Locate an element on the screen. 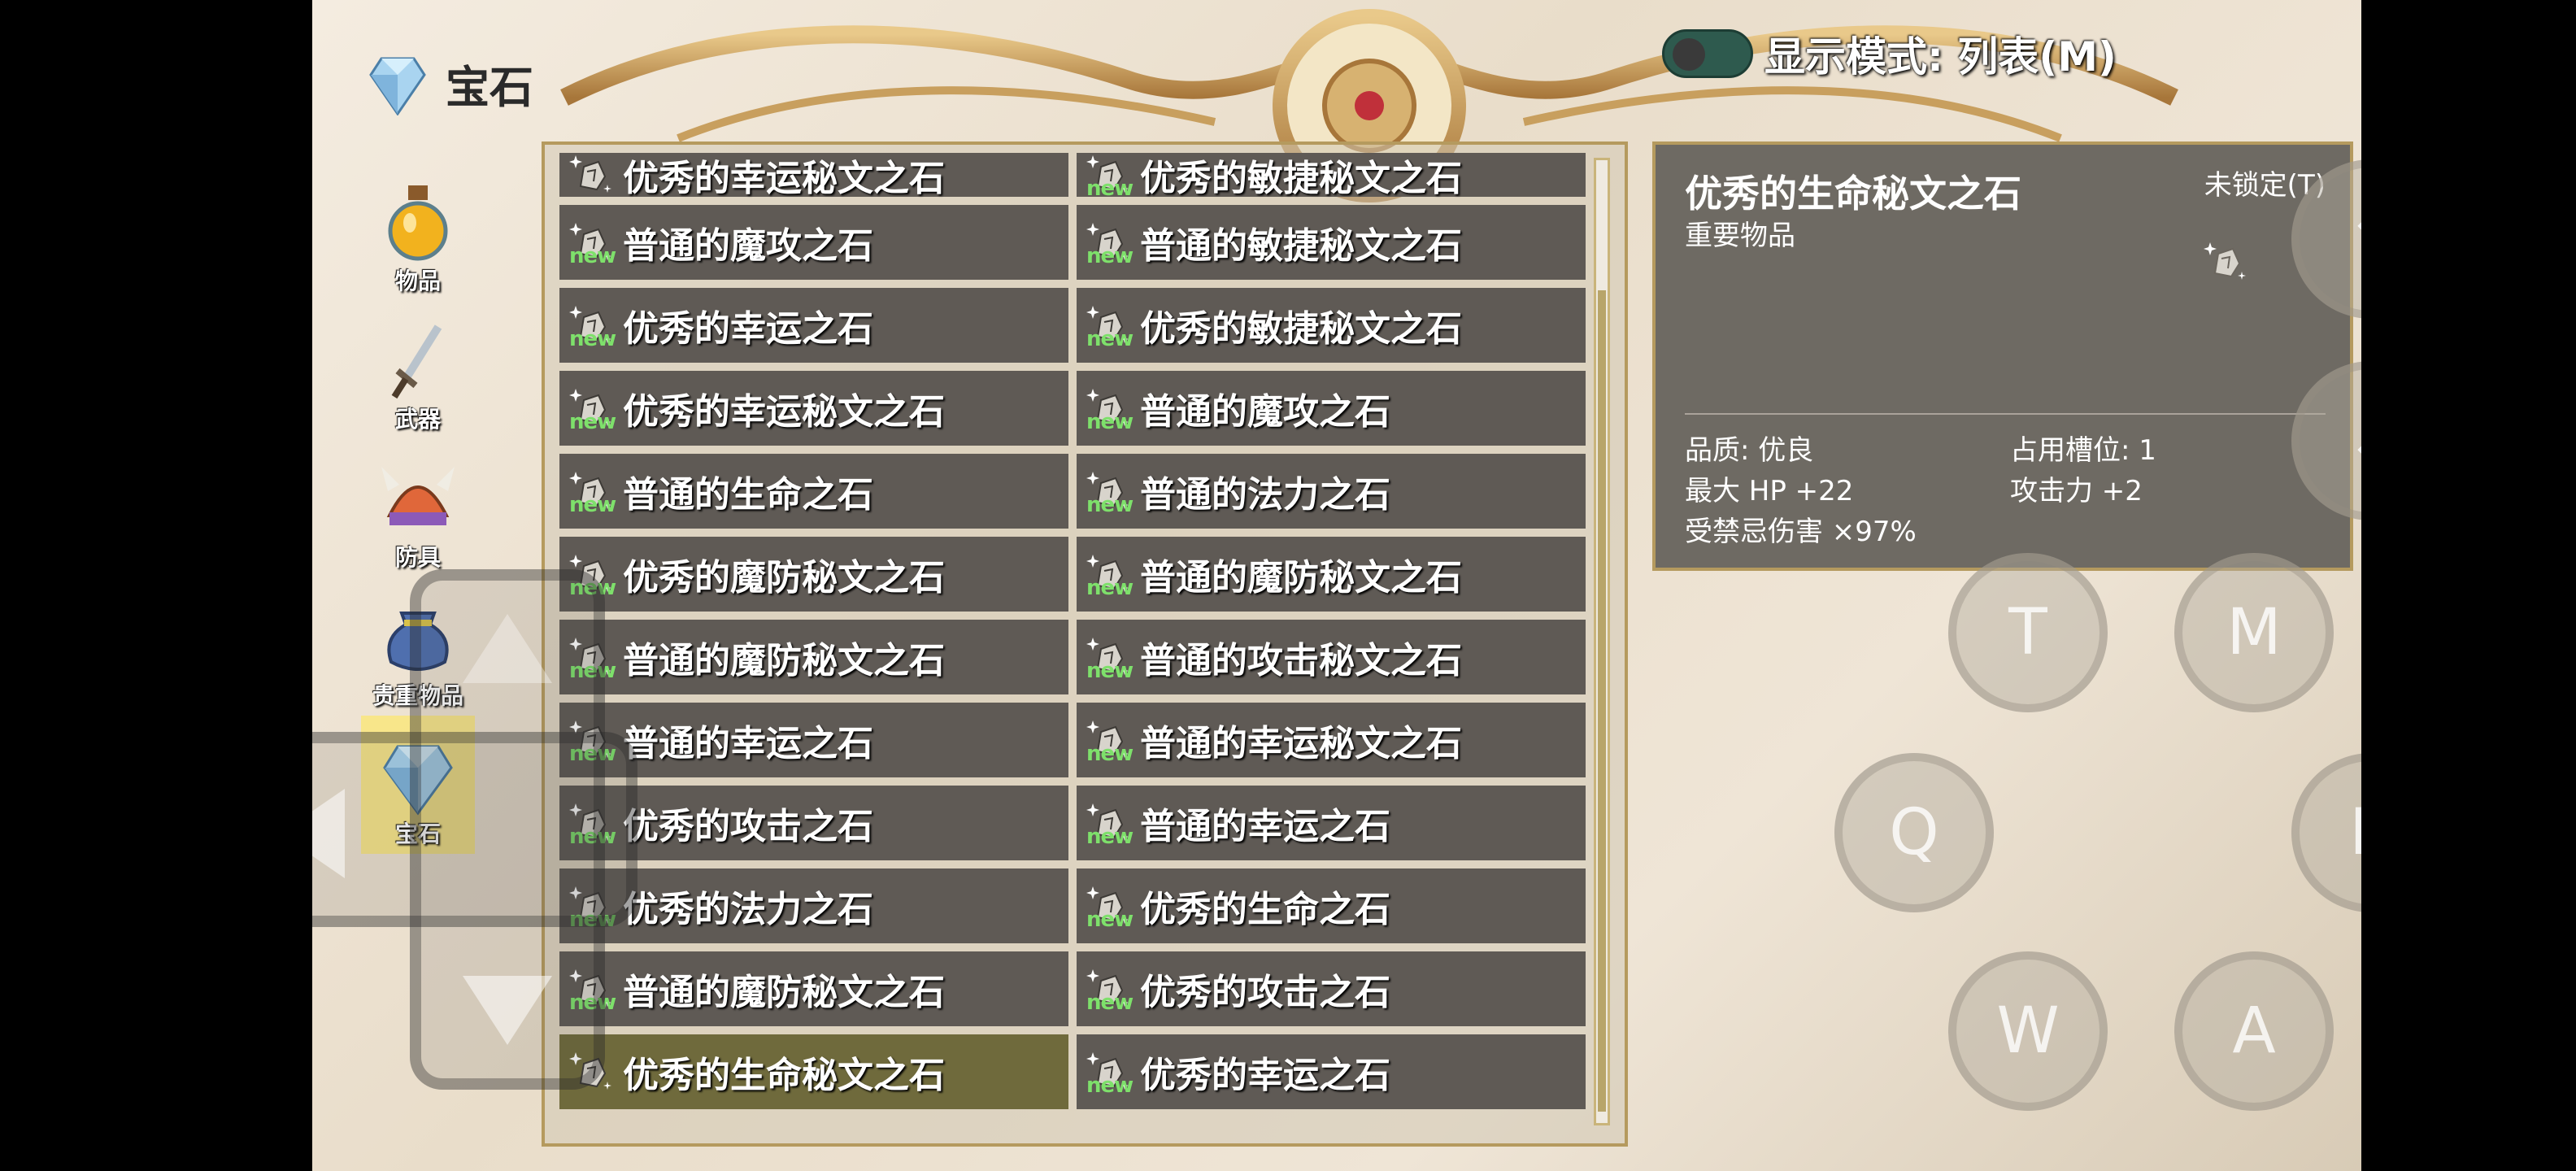  scrollbar is located at coordinates (1602, 641).